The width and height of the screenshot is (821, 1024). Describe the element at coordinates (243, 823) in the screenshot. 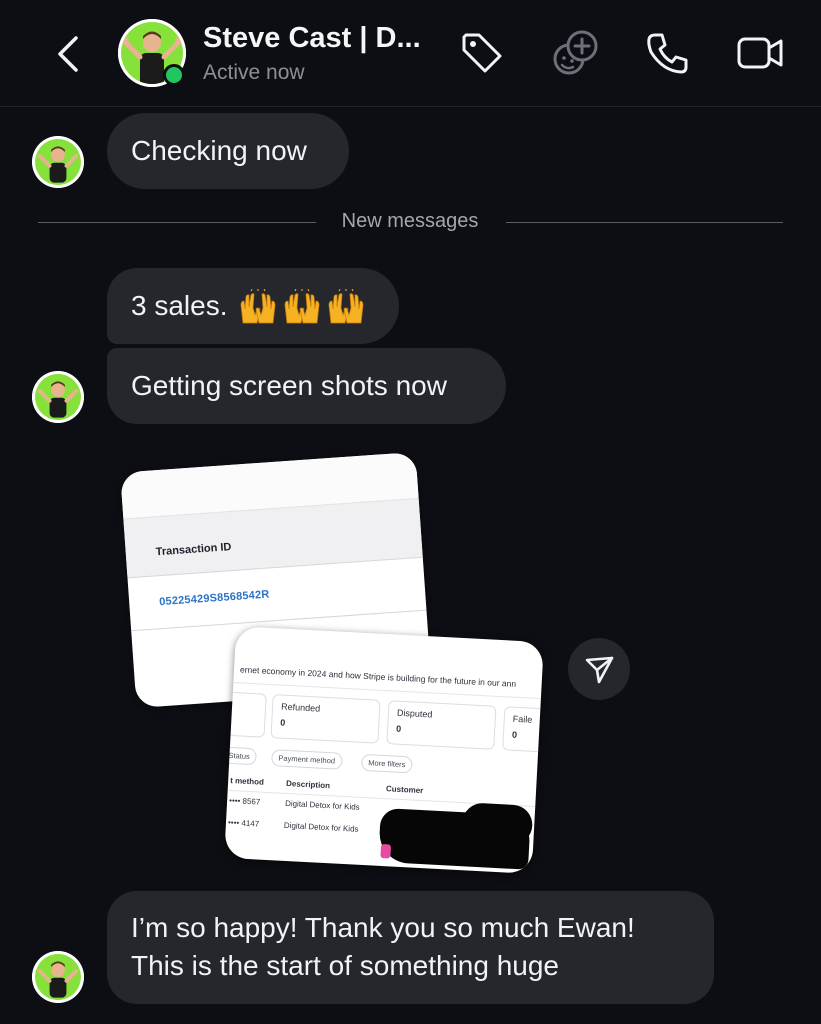

I see `row-card-number: •••• 4147` at that location.